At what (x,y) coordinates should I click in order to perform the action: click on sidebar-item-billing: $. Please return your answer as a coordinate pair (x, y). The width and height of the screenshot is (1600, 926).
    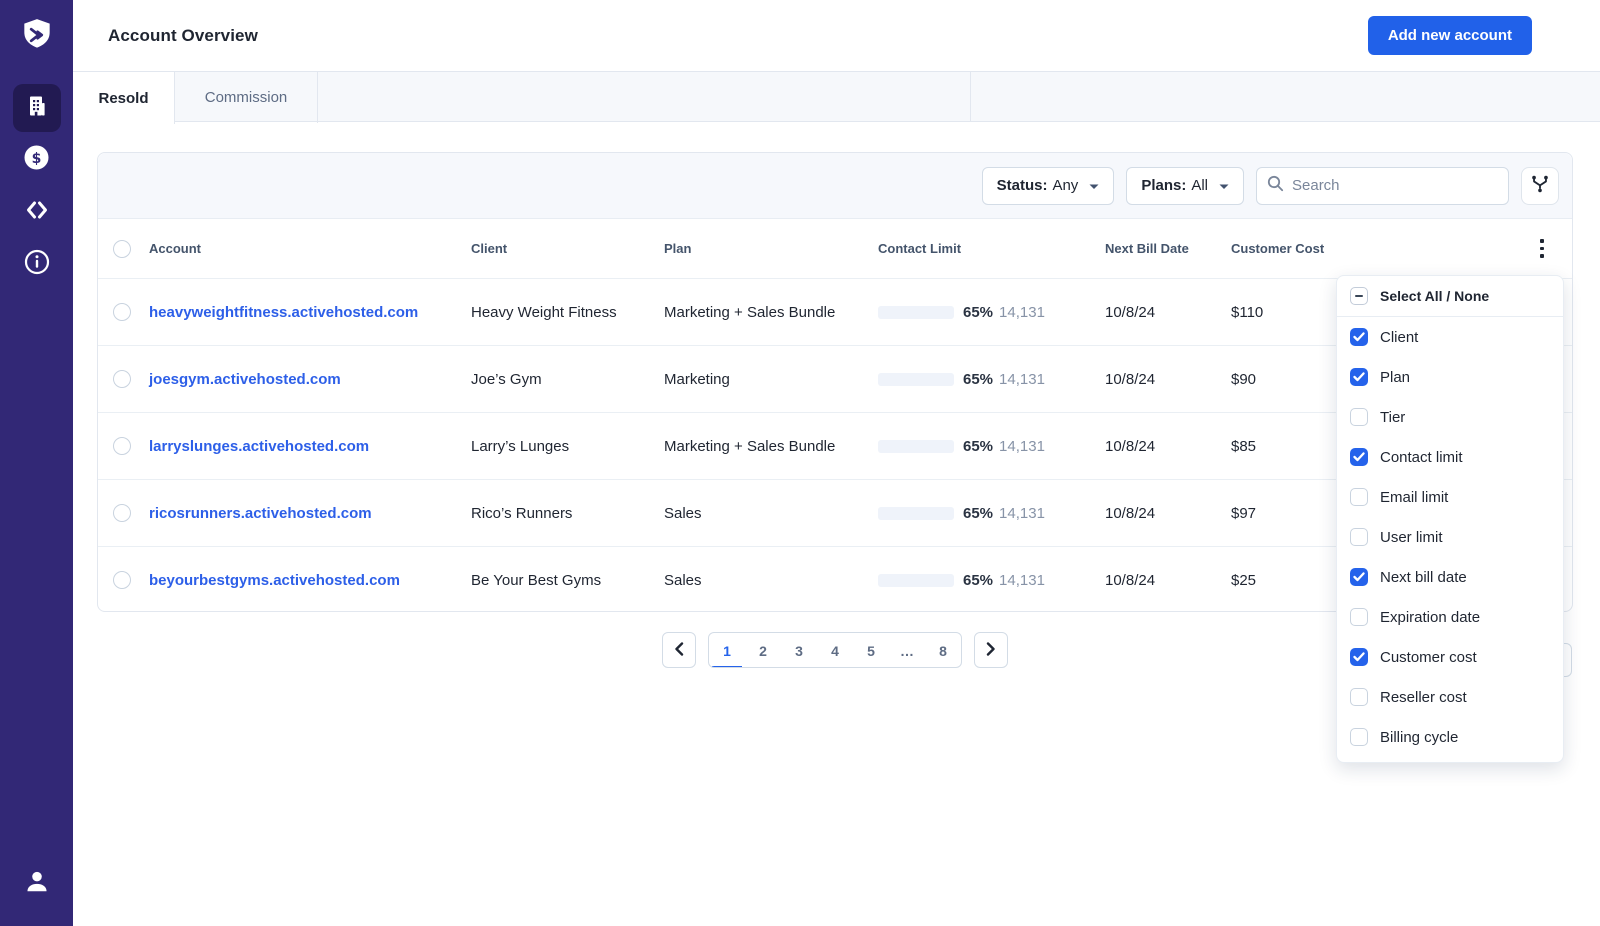
    Looking at the image, I should click on (37, 160).